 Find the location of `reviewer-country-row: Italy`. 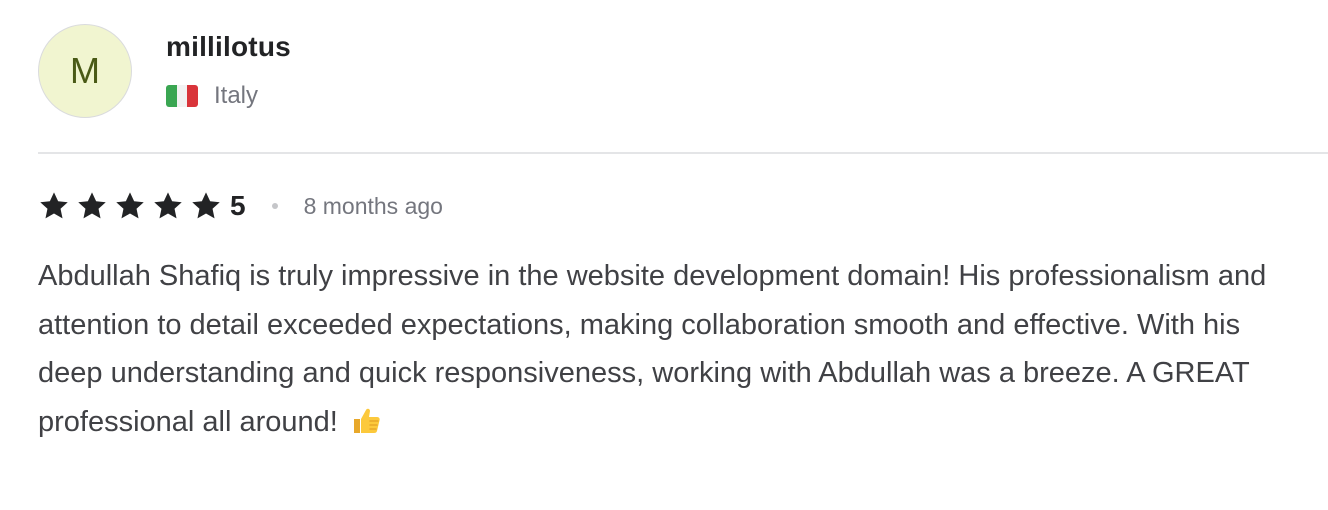

reviewer-country-row: Italy is located at coordinates (228, 96).